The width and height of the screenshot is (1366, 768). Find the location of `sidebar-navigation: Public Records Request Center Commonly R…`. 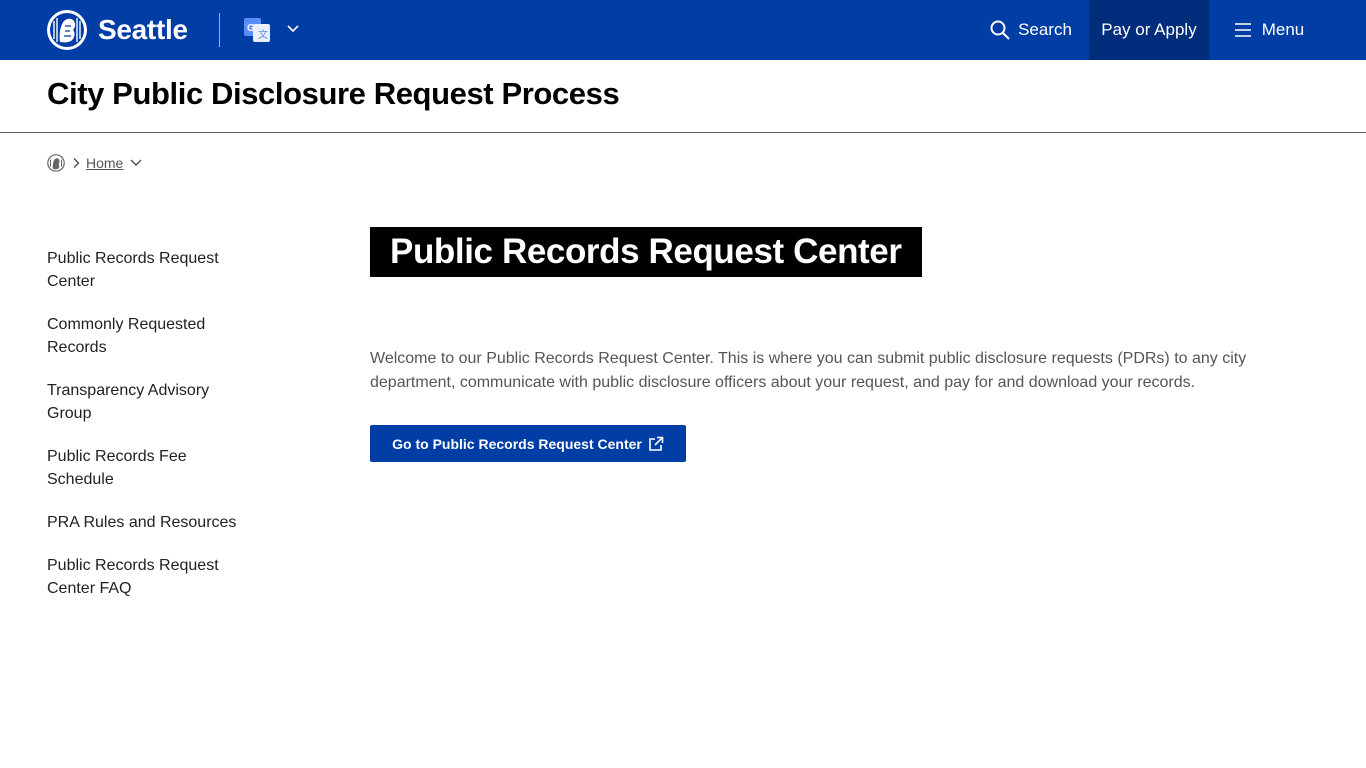

sidebar-navigation: Public Records Request Center Commonly R… is located at coordinates (147, 433).